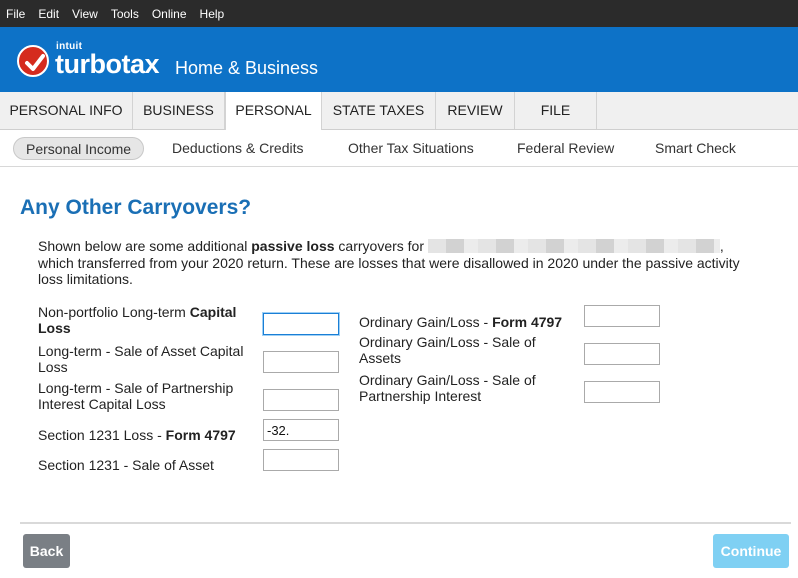 This screenshot has width=798, height=578. I want to click on label-nonportfolio-lt-capital-loss: Non-portfolio Long-term Capital Loss, so click(140, 320).